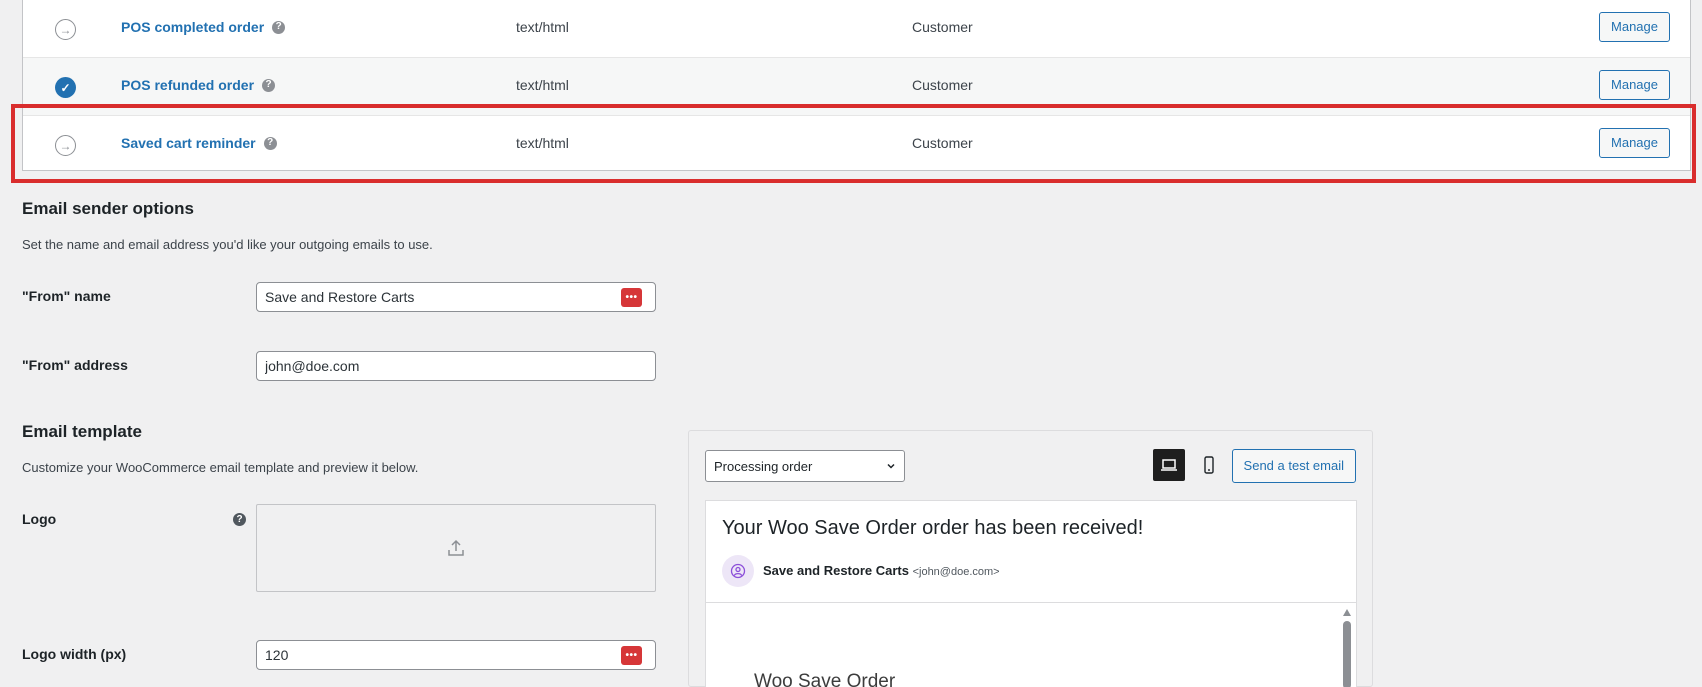 The height and width of the screenshot is (687, 1702). What do you see at coordinates (456, 297) in the screenshot?
I see `from-name-input` at bounding box center [456, 297].